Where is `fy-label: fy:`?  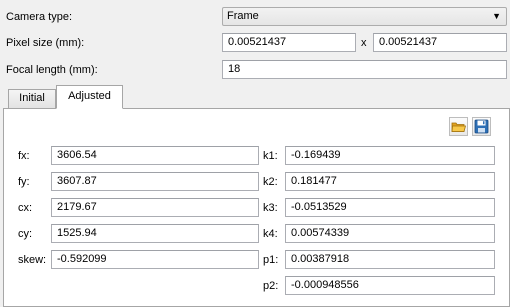
fy-label: fy: is located at coordinates (24, 182).